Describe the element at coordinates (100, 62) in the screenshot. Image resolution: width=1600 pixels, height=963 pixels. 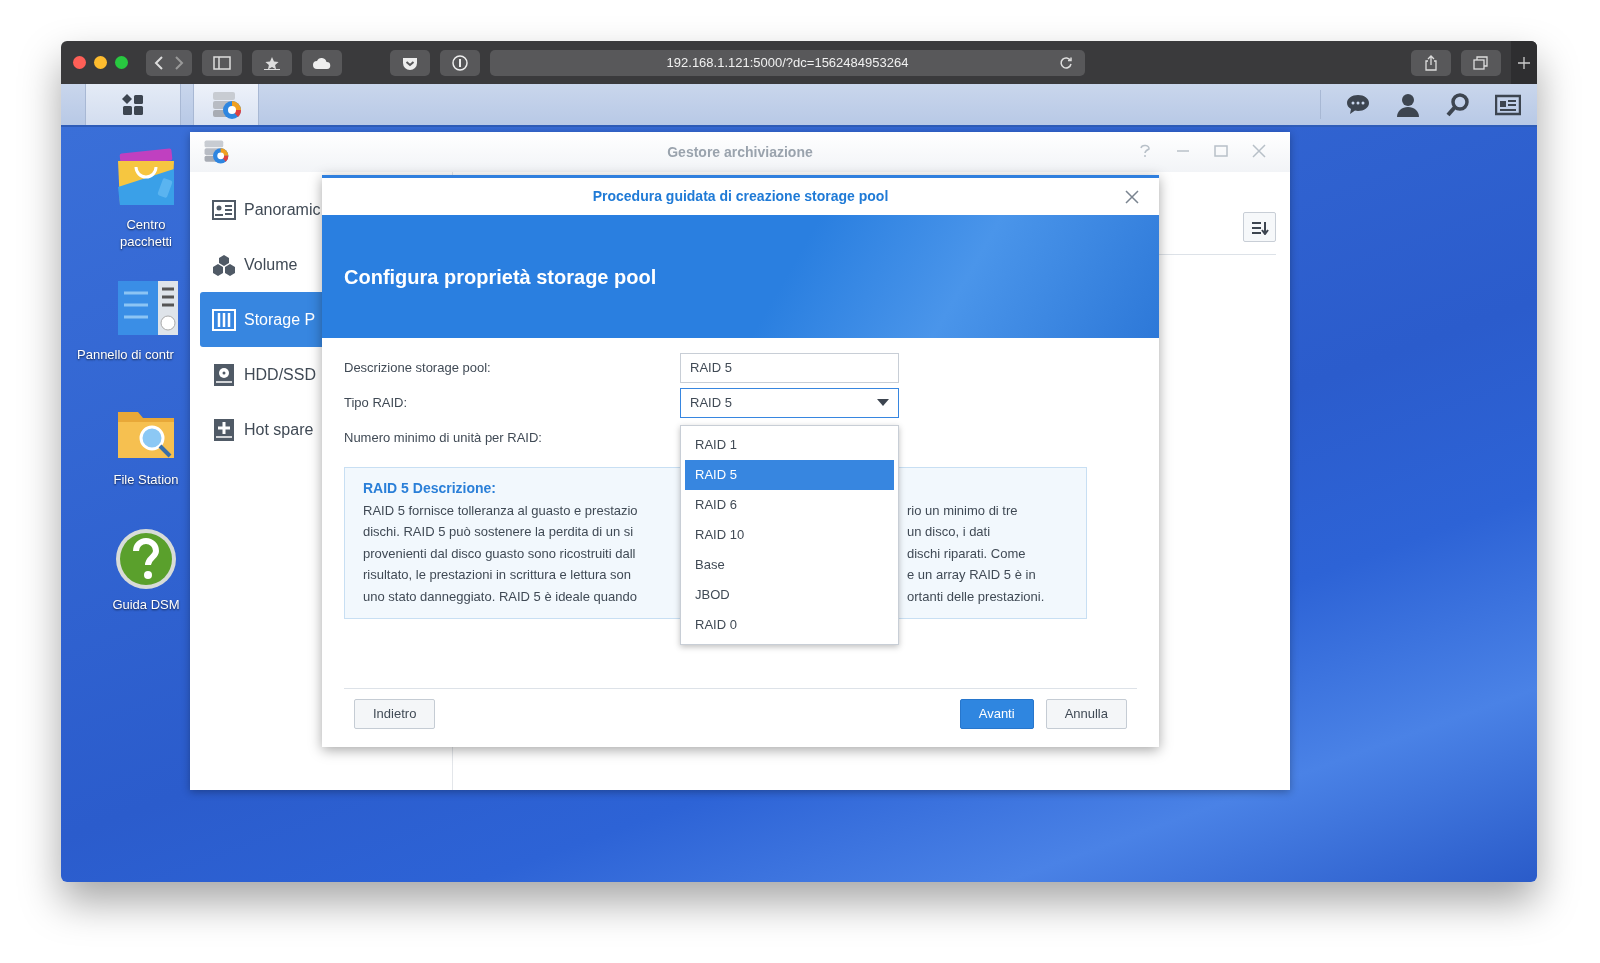
I see `minimize-window-icon` at that location.